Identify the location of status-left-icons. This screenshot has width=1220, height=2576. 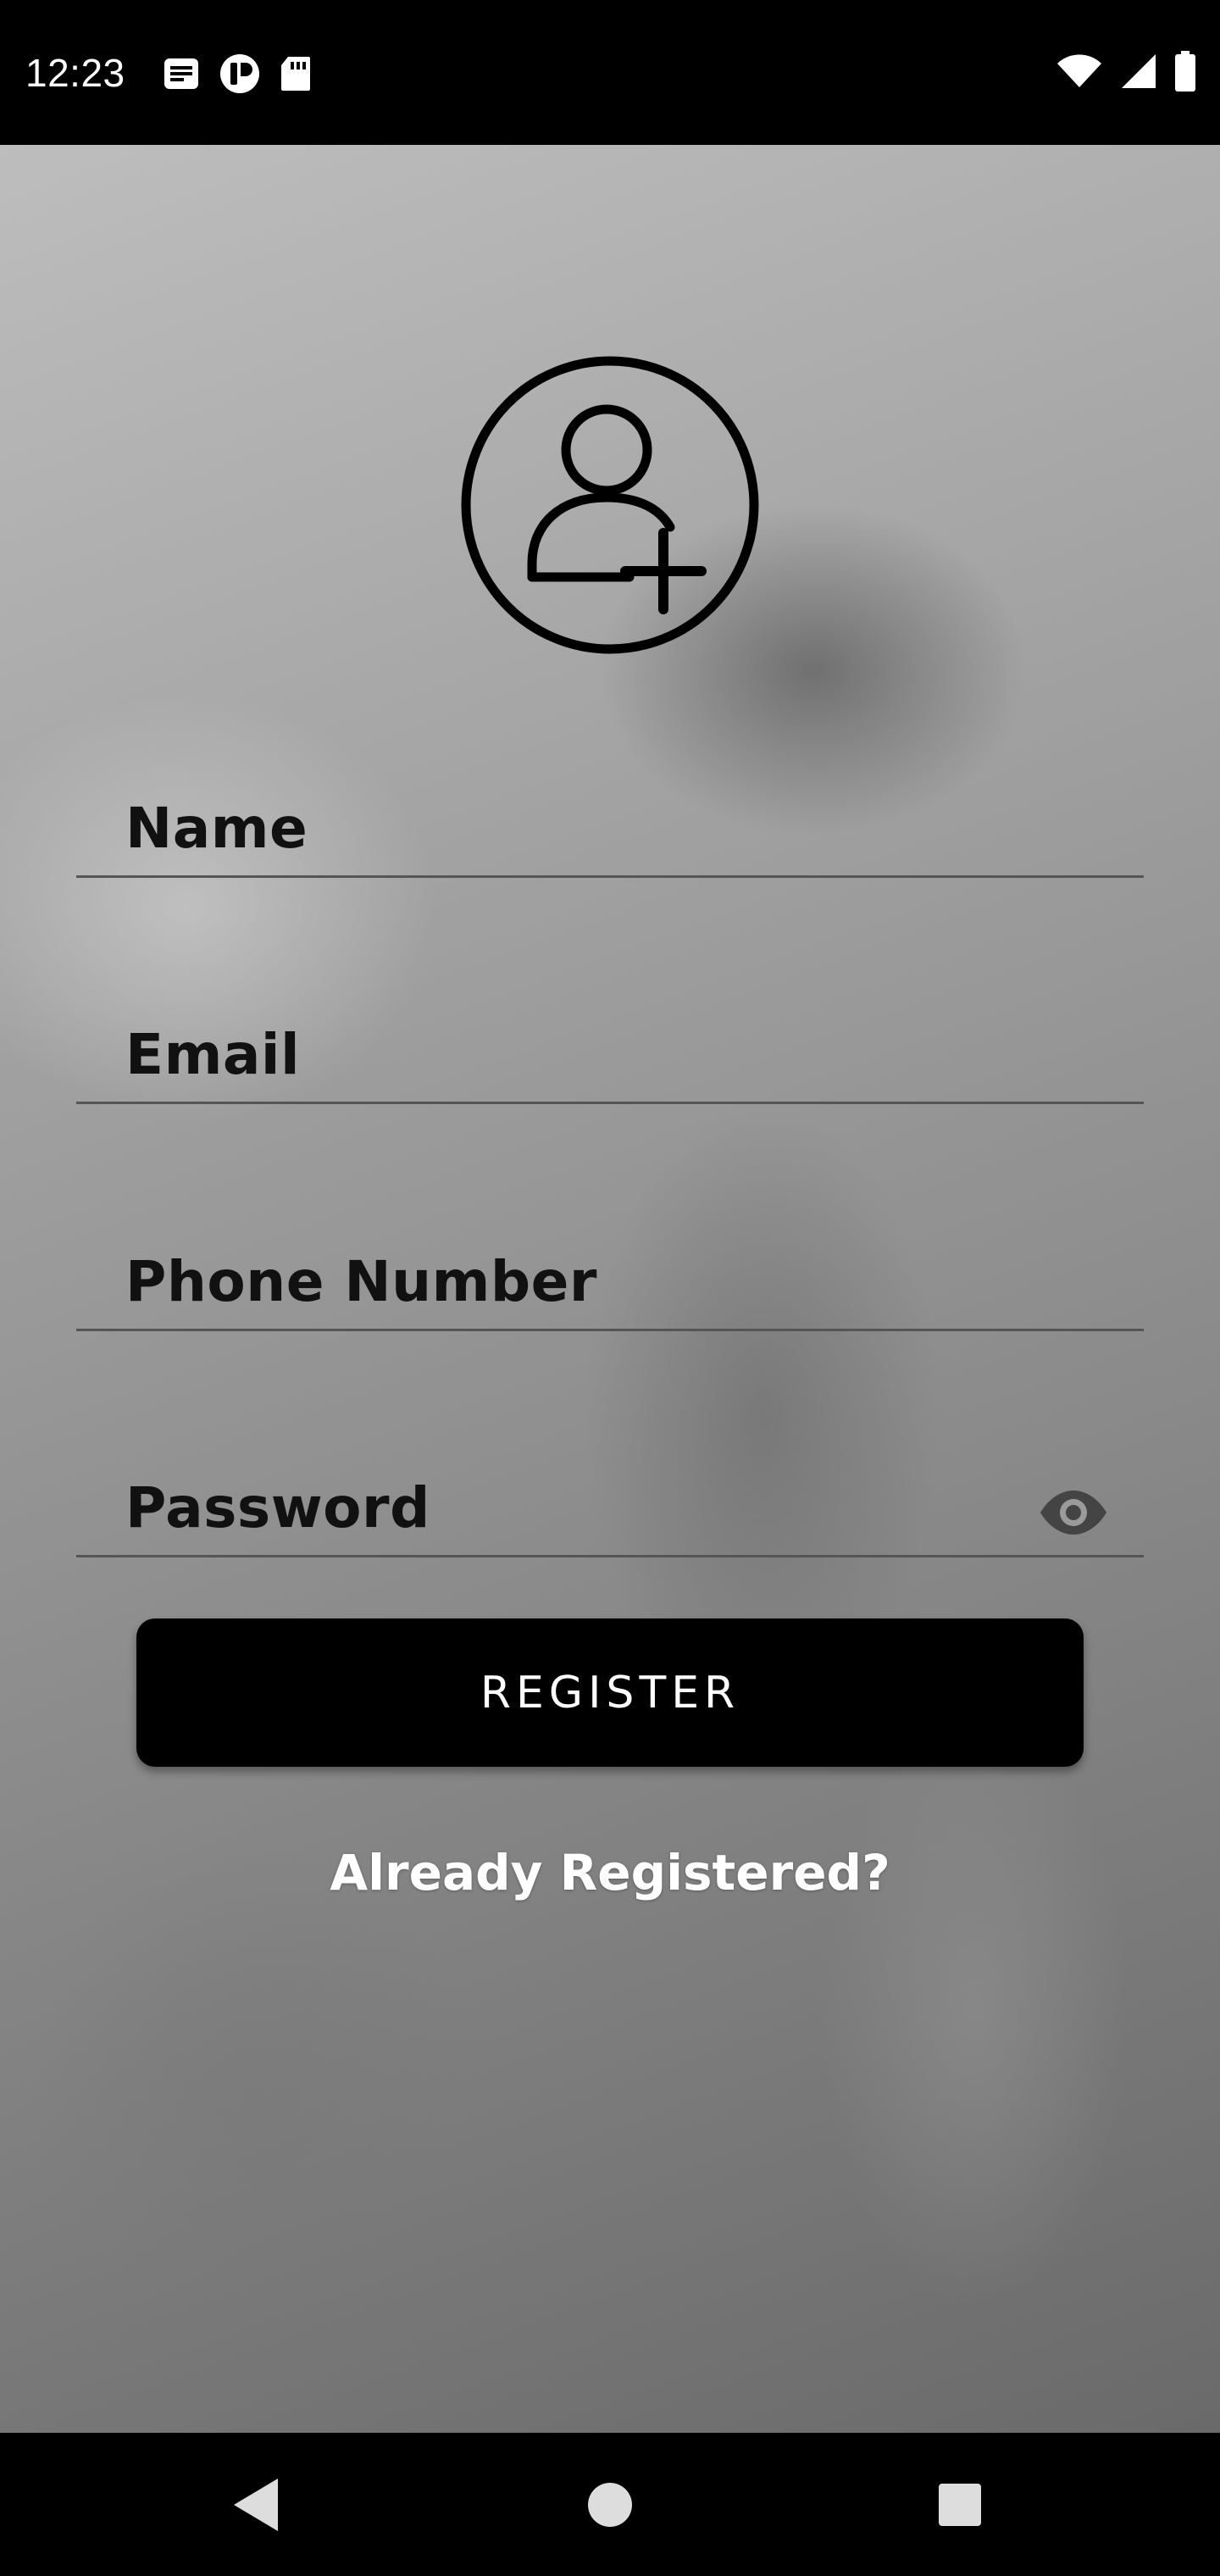
(237, 74).